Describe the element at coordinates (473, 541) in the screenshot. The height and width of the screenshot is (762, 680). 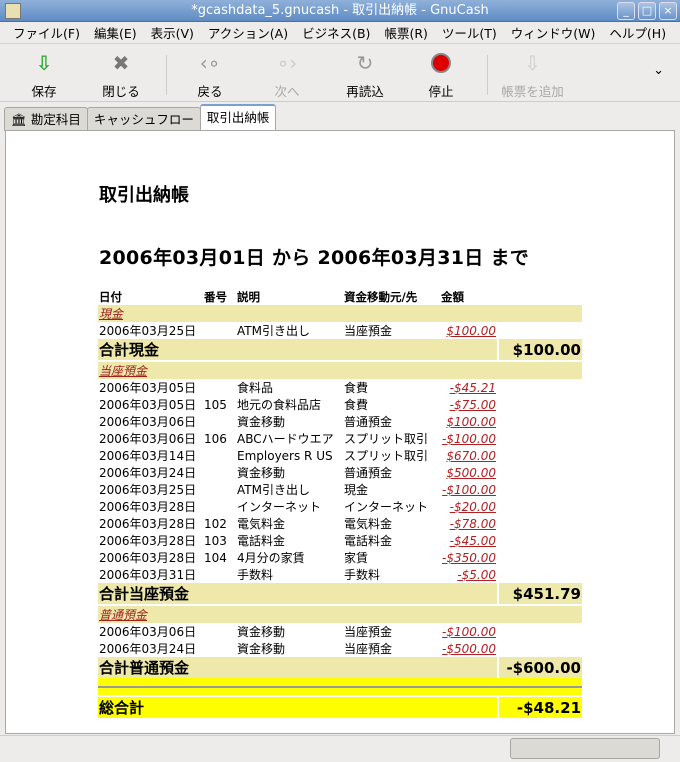
I see `amount-link: -$45.00` at that location.